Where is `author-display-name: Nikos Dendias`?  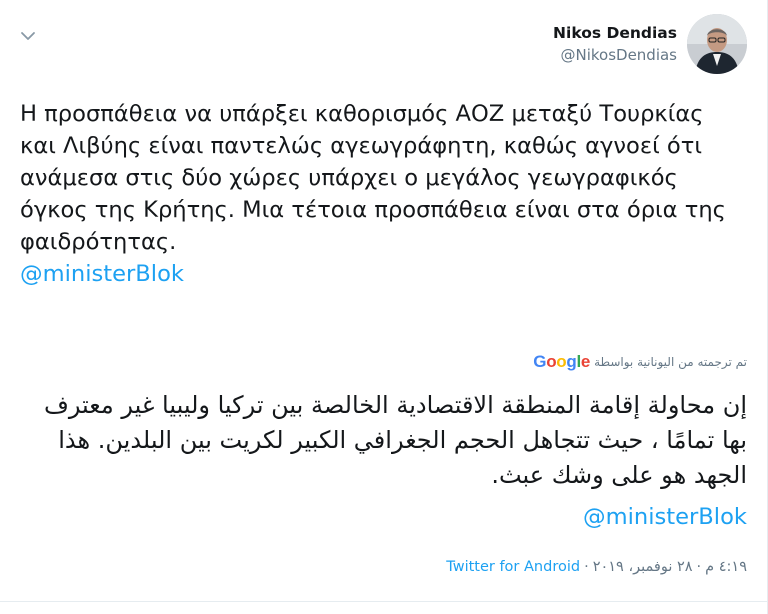 author-display-name: Nikos Dendias is located at coordinates (615, 33).